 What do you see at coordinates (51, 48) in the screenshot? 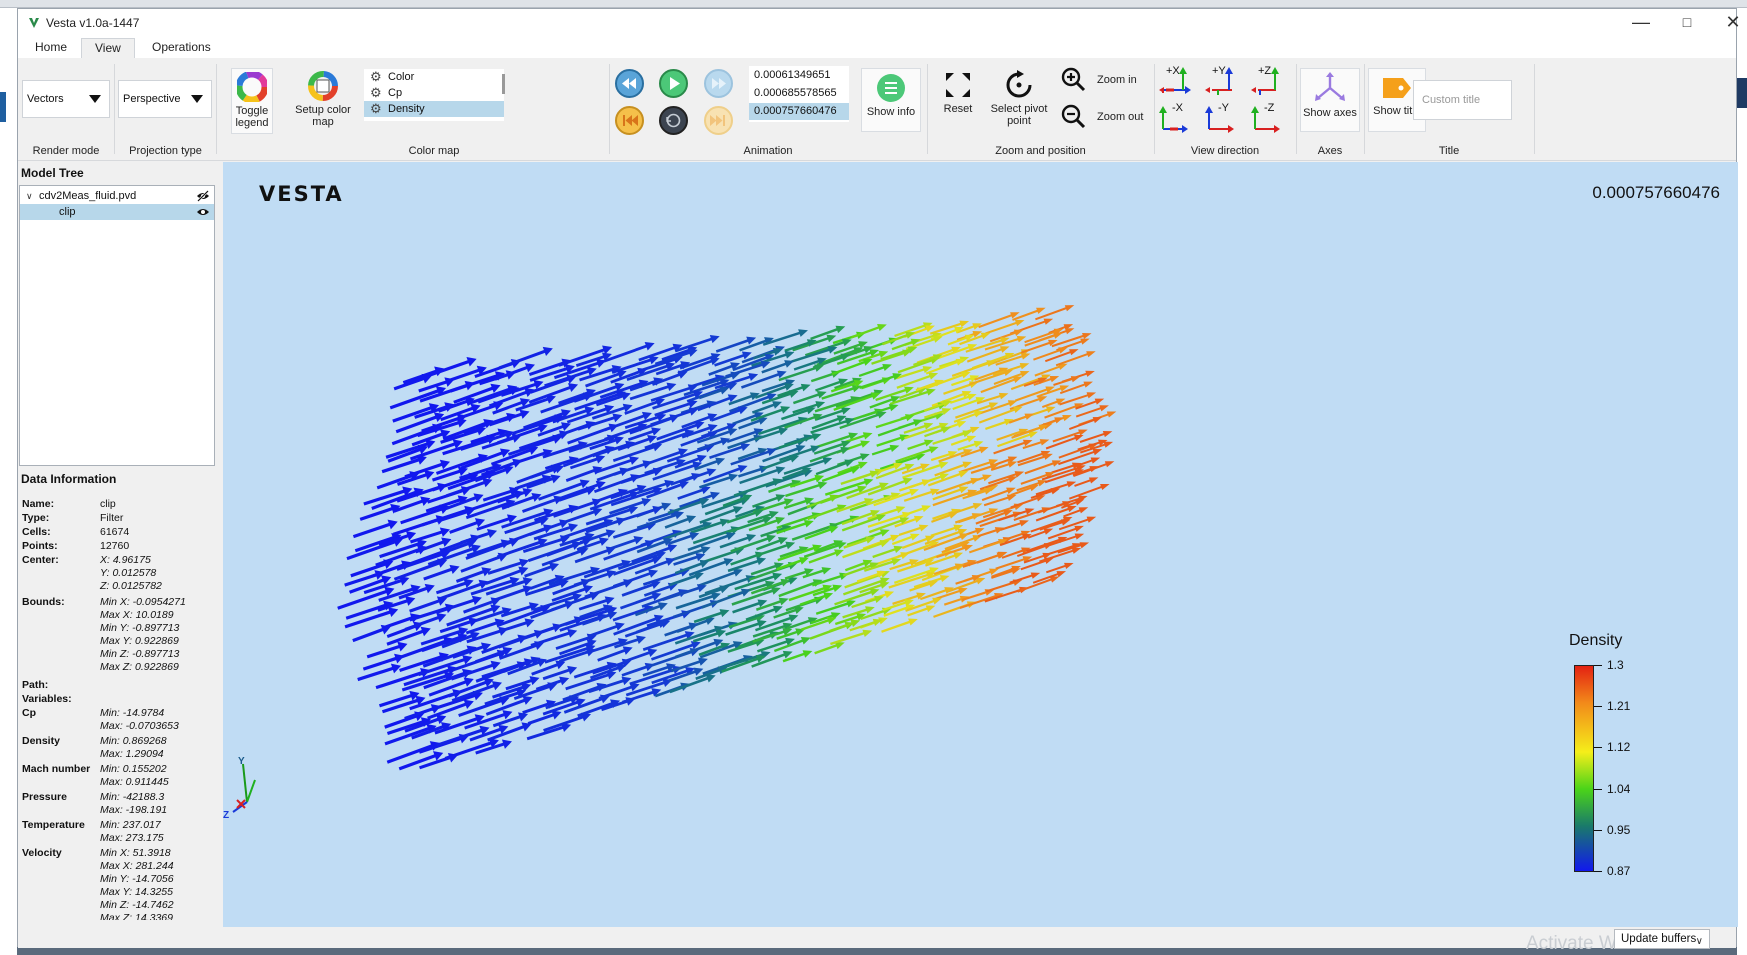
I see `tab-home: Home` at bounding box center [51, 48].